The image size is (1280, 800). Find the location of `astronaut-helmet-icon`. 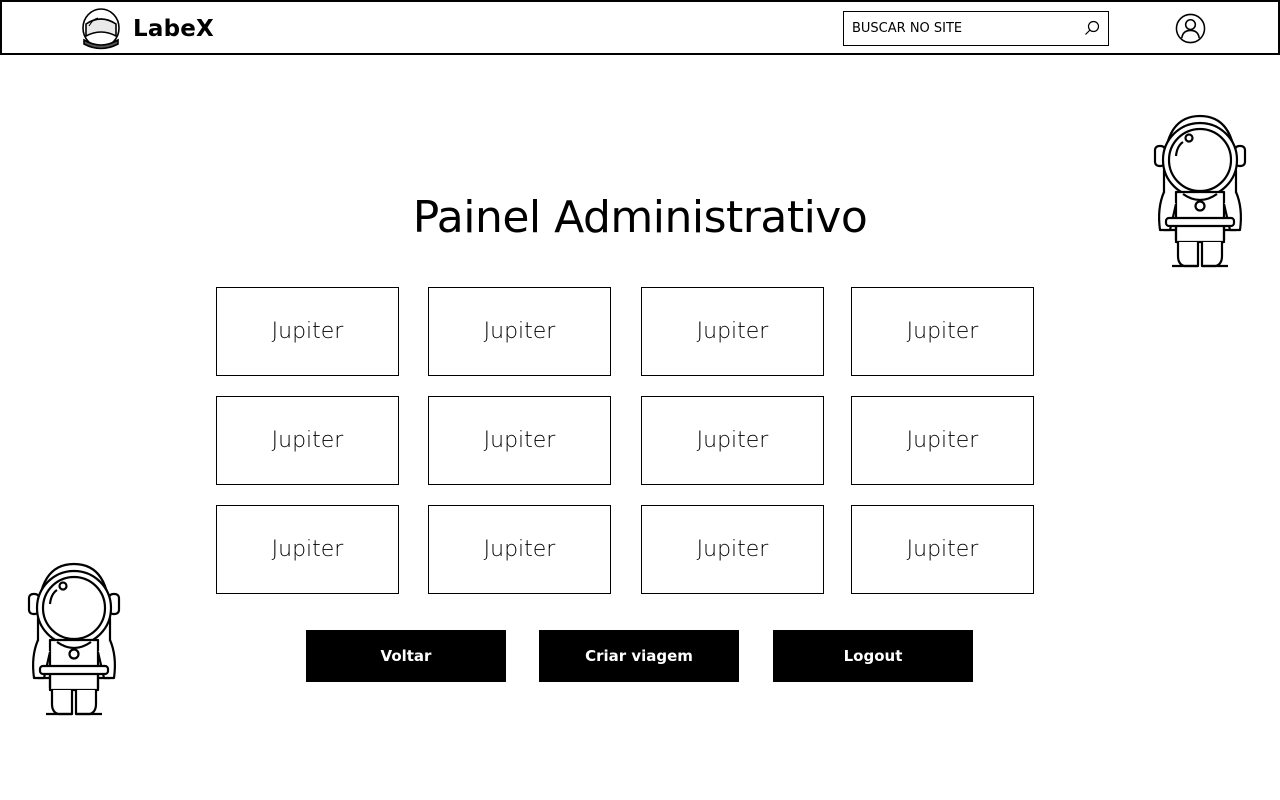

astronaut-helmet-icon is located at coordinates (101, 29).